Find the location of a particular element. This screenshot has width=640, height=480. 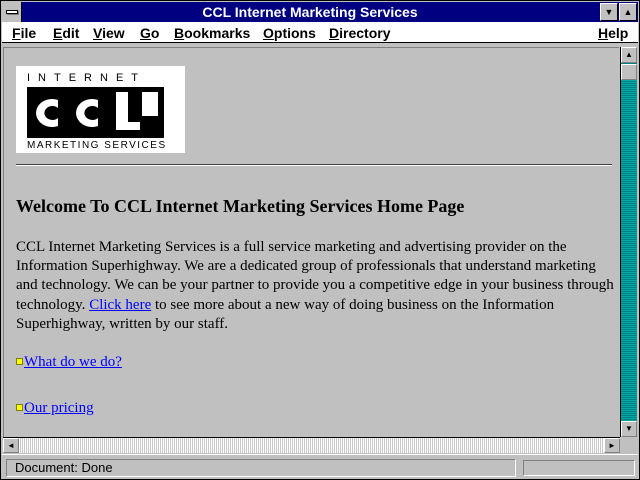

scroll-left-button: ◄ is located at coordinates (11, 445).